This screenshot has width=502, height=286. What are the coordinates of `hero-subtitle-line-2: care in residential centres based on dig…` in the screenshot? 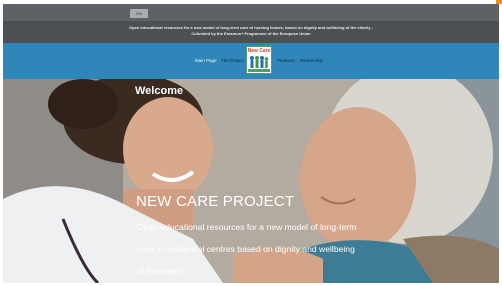 It's located at (246, 249).